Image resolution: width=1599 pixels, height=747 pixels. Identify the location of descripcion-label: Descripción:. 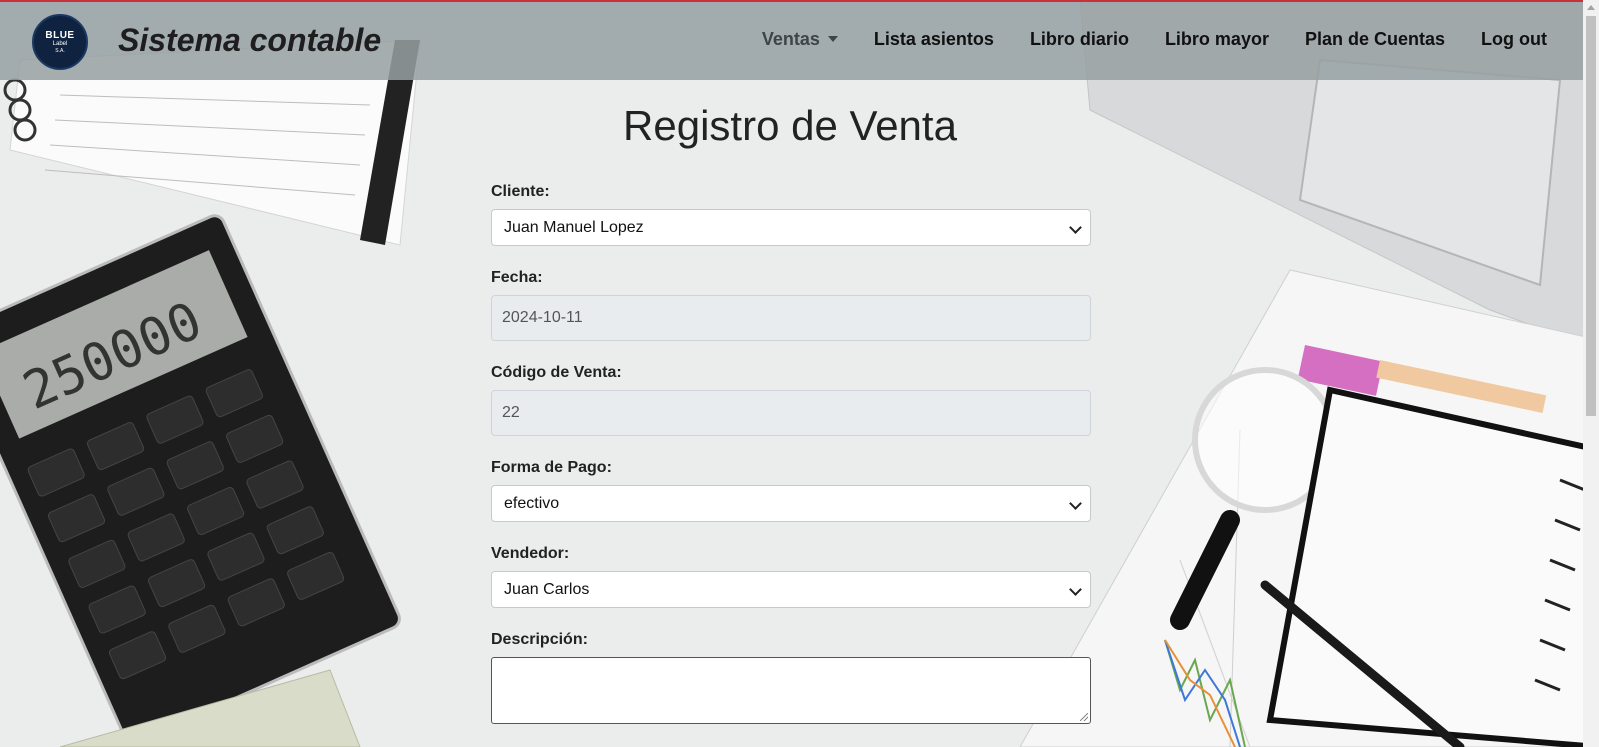
(539, 639).